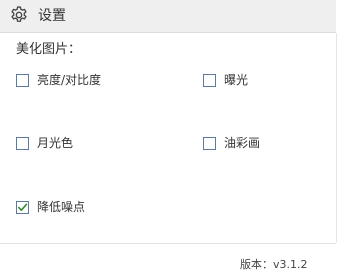 The width and height of the screenshot is (351, 273). I want to click on version-text: 版本：v3.1.2, so click(274, 264).